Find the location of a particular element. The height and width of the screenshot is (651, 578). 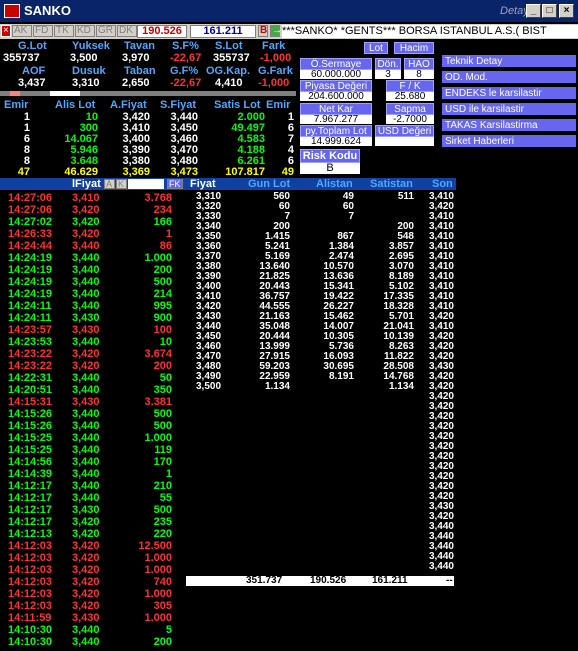

depth-header: Satis Lot is located at coordinates (237, 105).